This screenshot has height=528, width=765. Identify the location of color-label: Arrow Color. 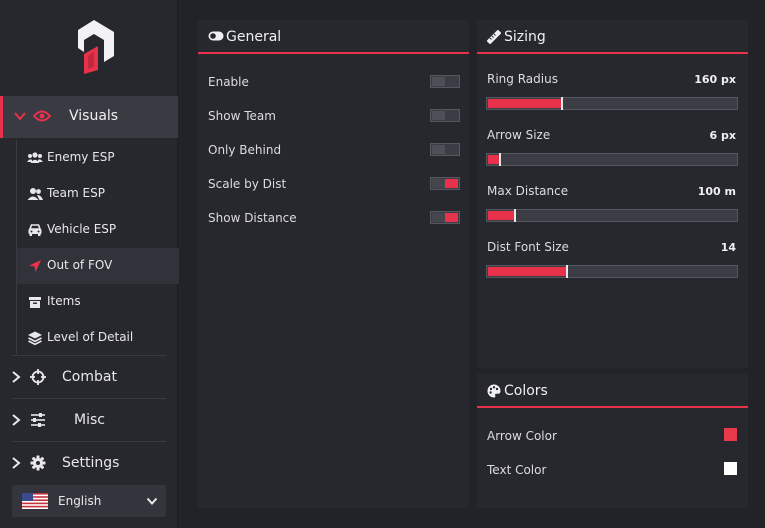
(522, 436).